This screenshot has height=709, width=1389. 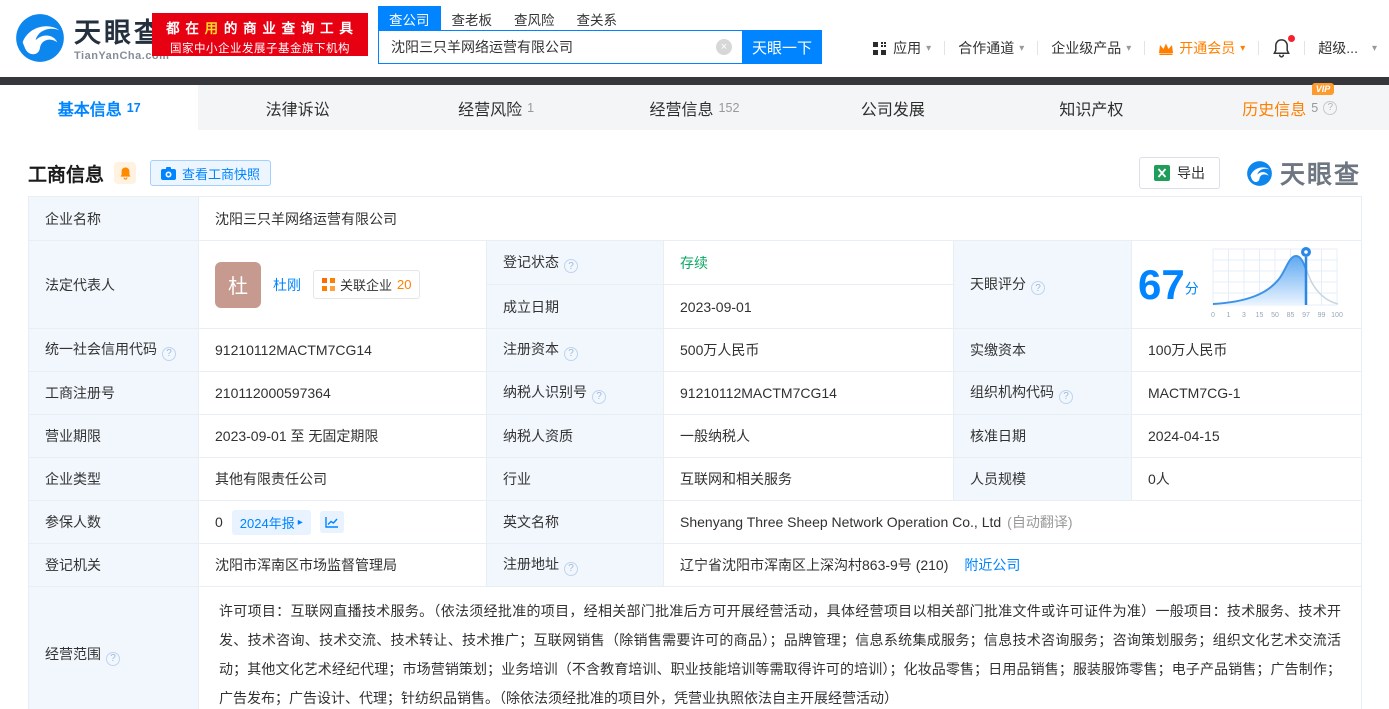 What do you see at coordinates (901, 48) in the screenshot?
I see `nav-apps: 应用 ▾` at bounding box center [901, 48].